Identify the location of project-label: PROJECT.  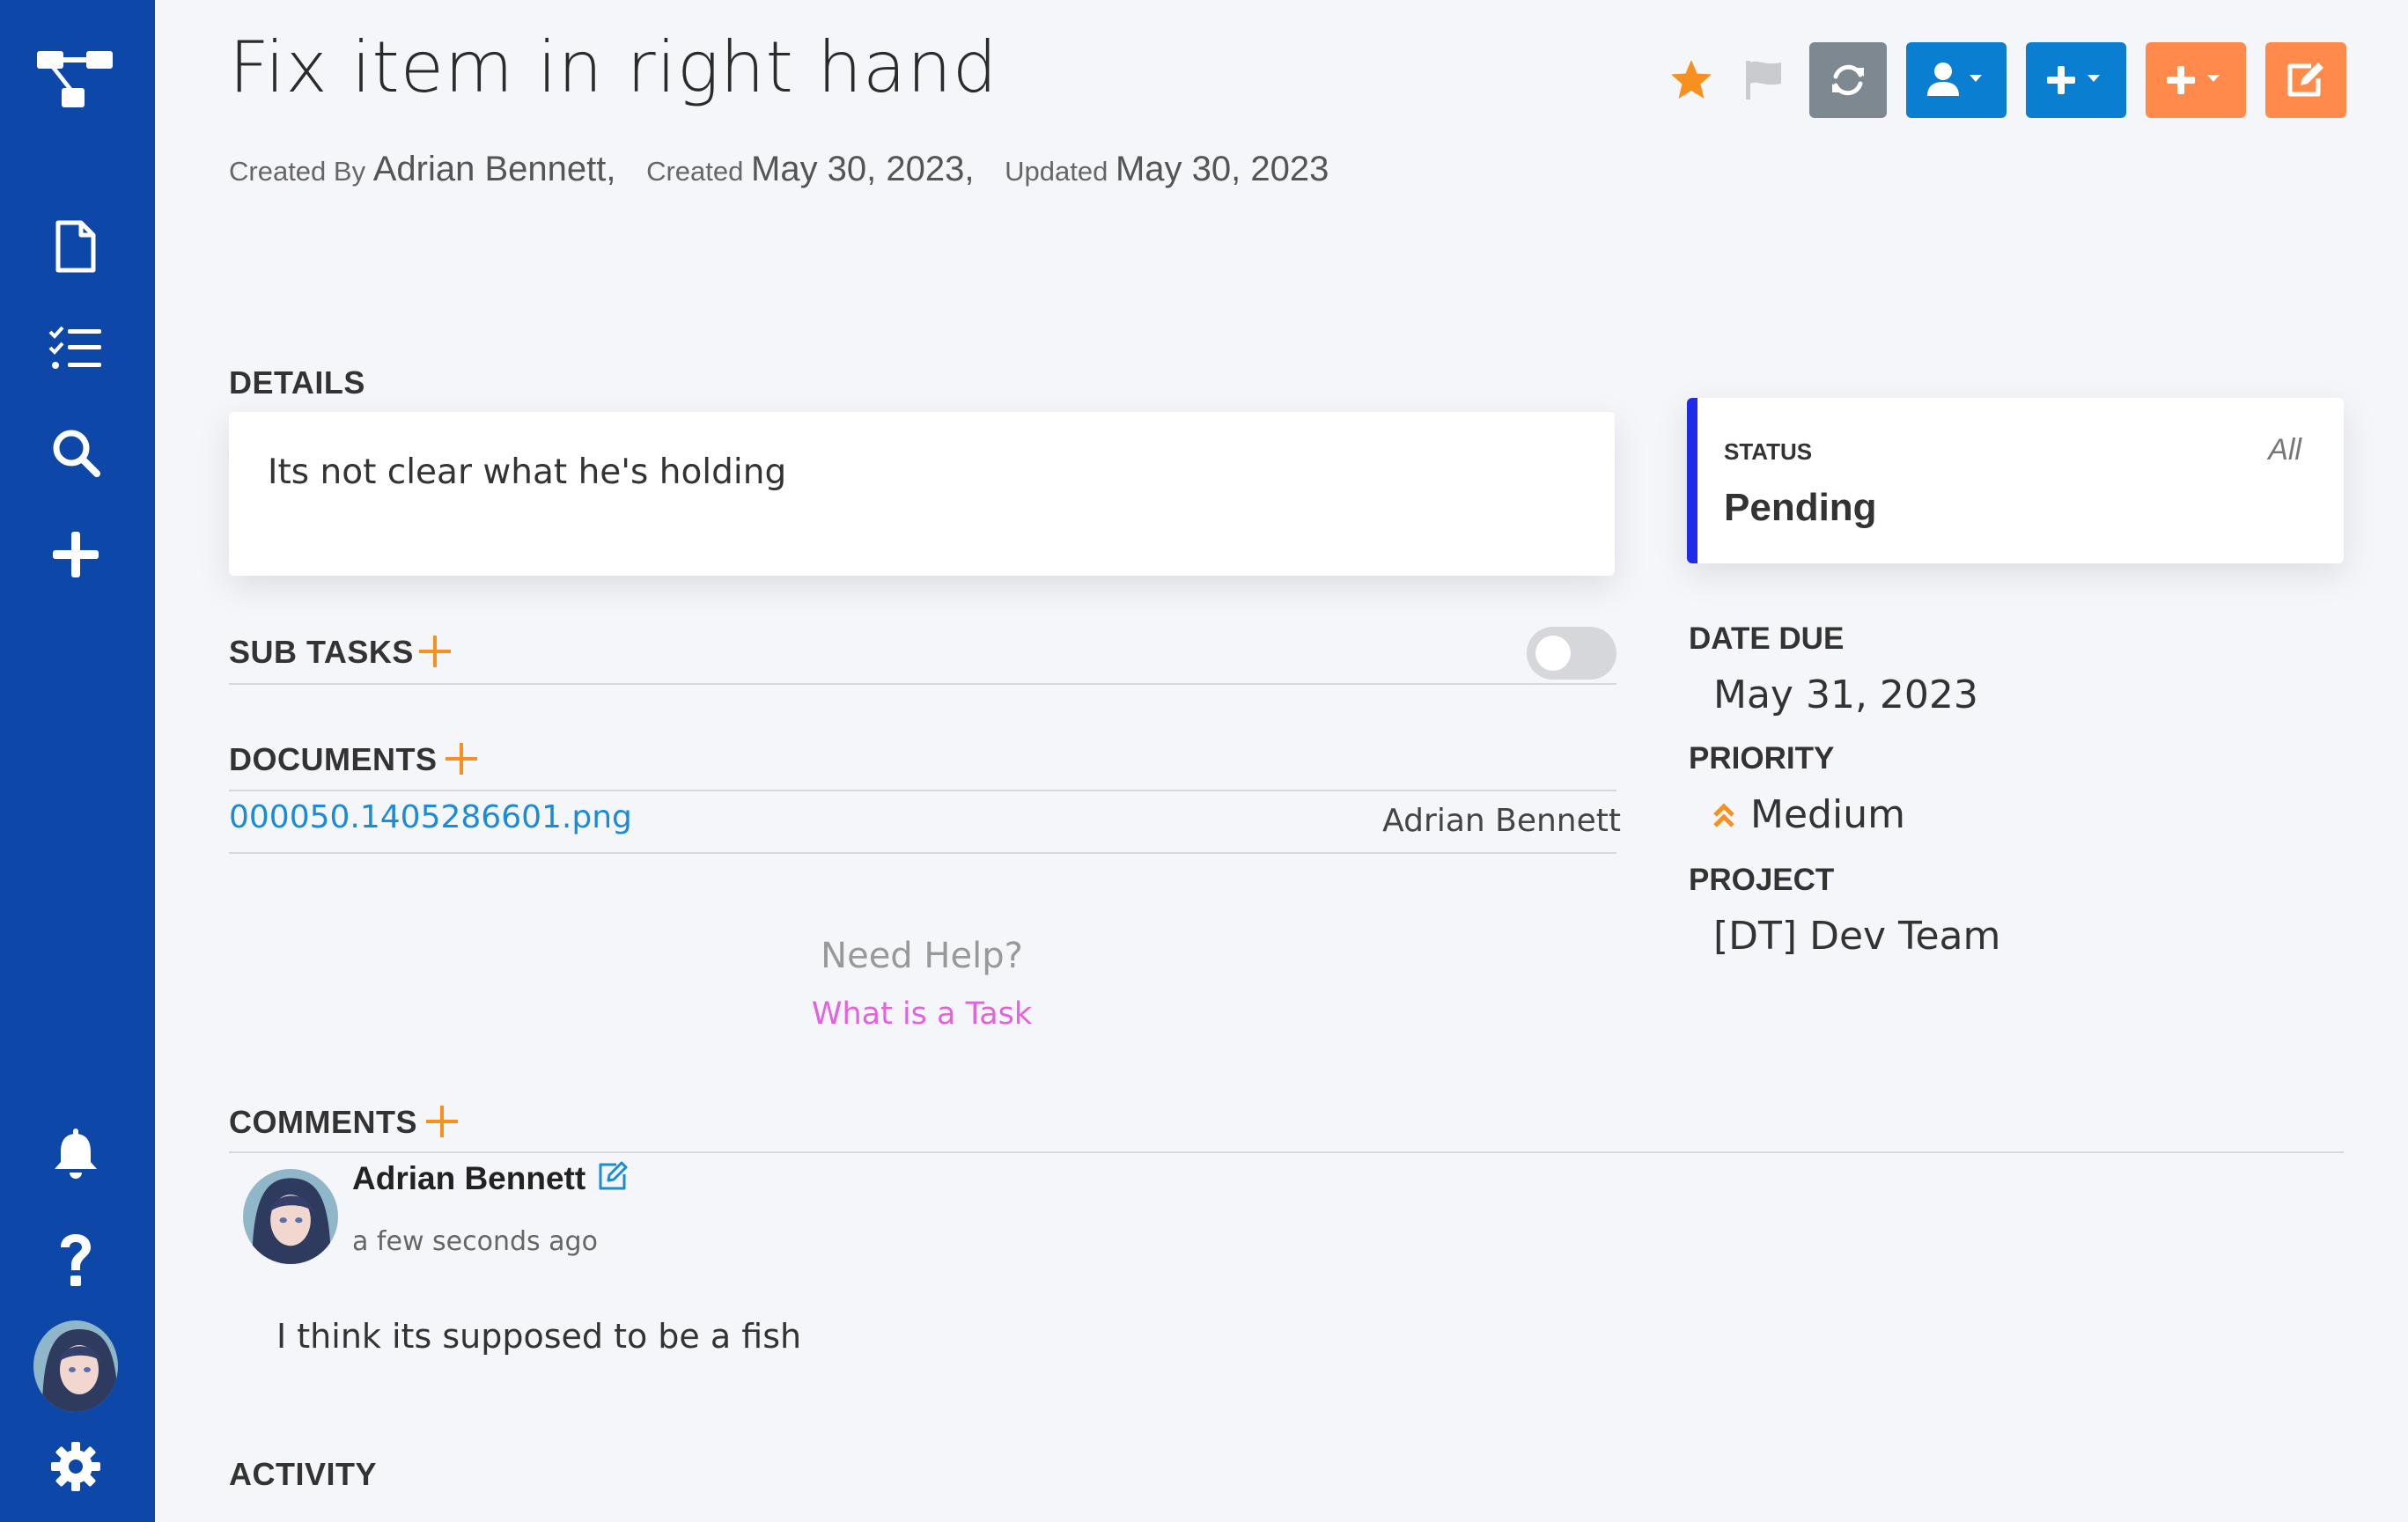
(1762, 880).